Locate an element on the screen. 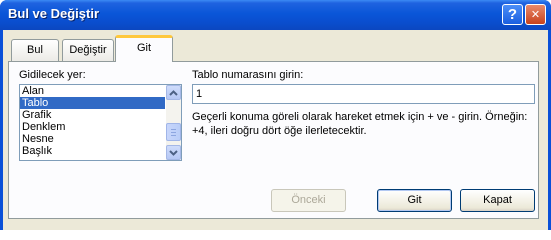 Image resolution: width=551 pixels, height=240 pixels. tab-goto: Git is located at coordinates (144, 48).